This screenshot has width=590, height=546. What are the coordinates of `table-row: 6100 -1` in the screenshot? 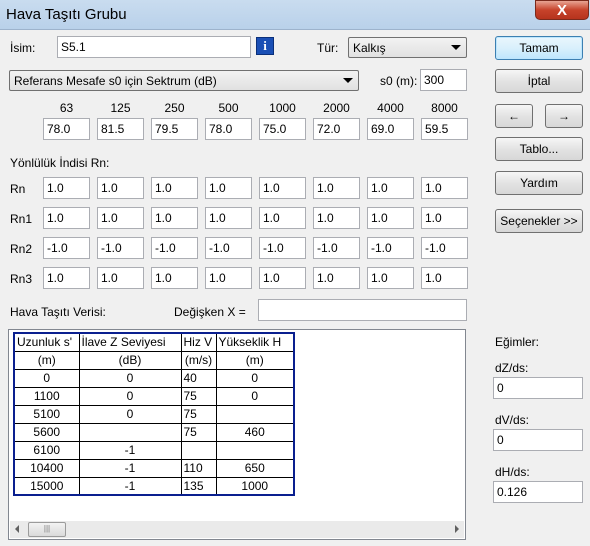 It's located at (154, 450).